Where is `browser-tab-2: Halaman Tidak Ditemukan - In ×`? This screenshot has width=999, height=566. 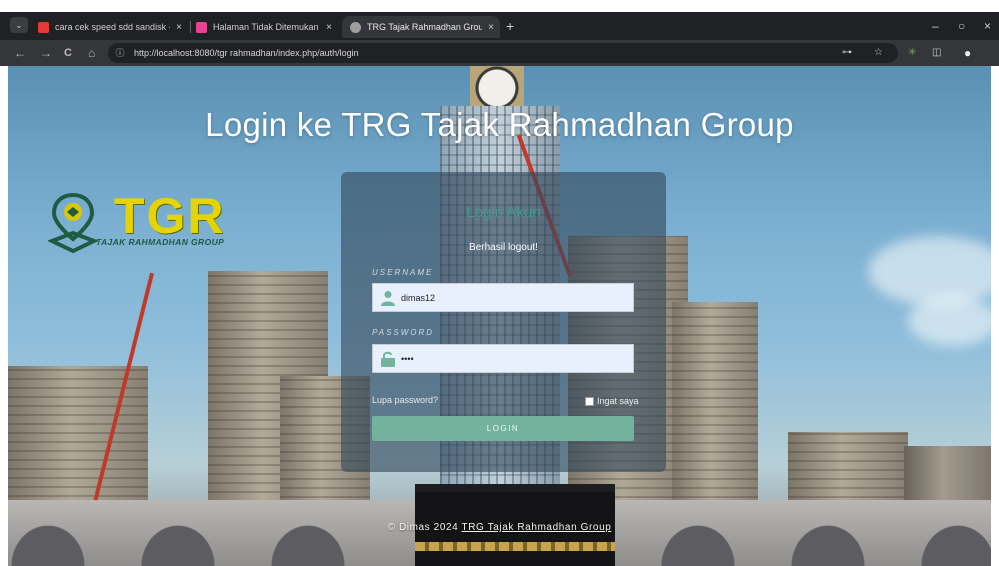 browser-tab-2: Halaman Tidak Ditemukan - In × is located at coordinates (267, 27).